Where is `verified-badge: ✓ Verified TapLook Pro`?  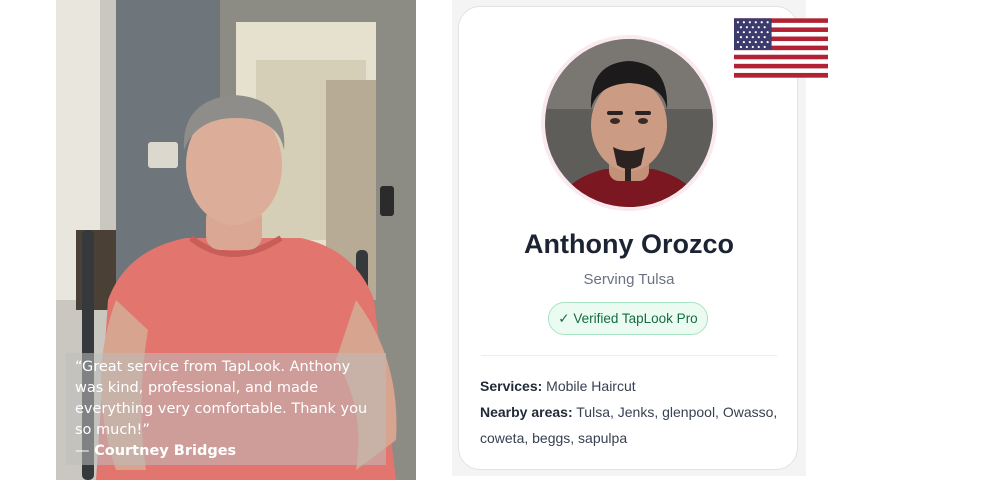 verified-badge: ✓ Verified TapLook Pro is located at coordinates (628, 318).